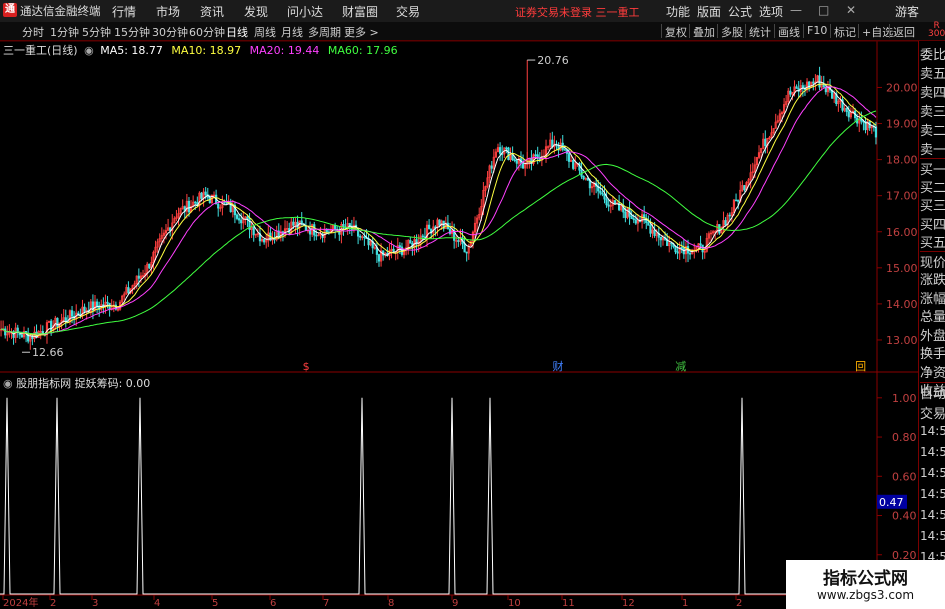  I want to click on current-value-label: 0.47, so click(891, 502).